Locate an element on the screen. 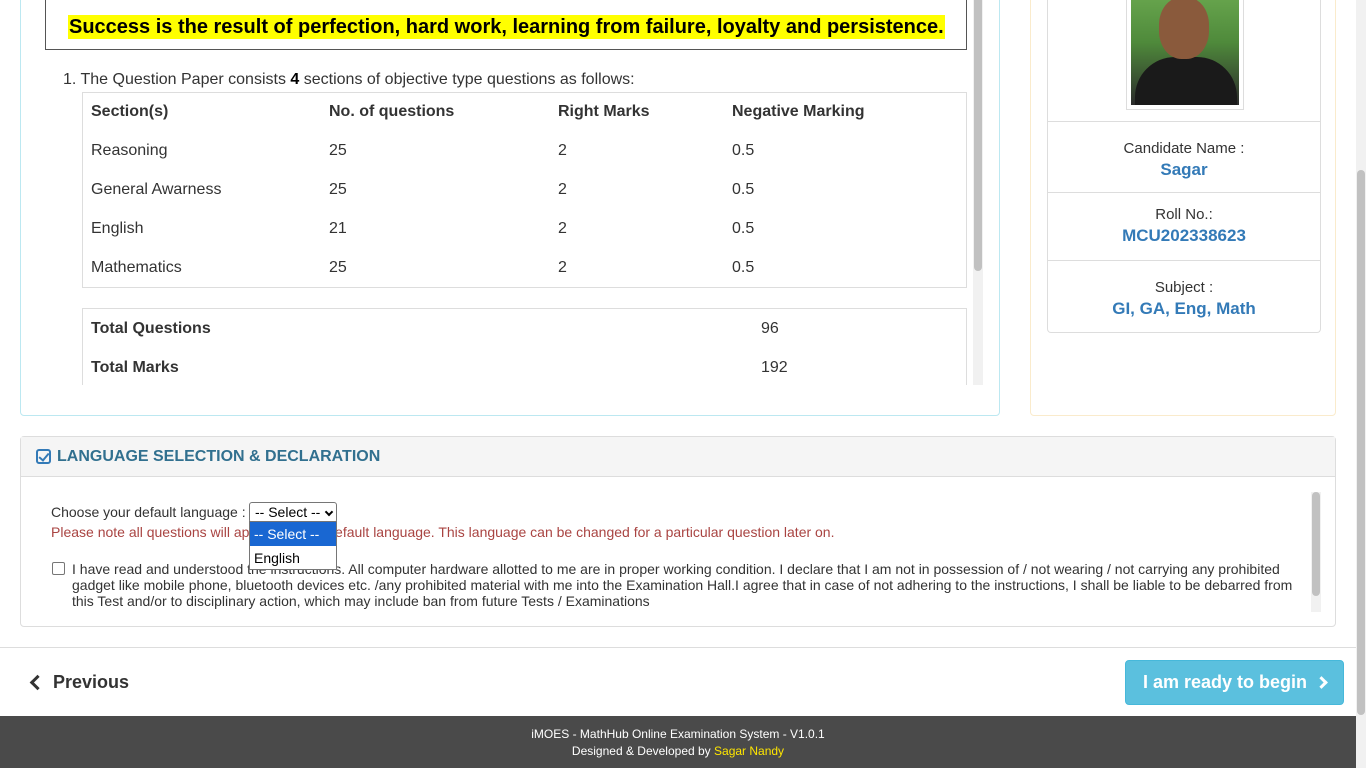  chevron-down-icon is located at coordinates (329, 512).